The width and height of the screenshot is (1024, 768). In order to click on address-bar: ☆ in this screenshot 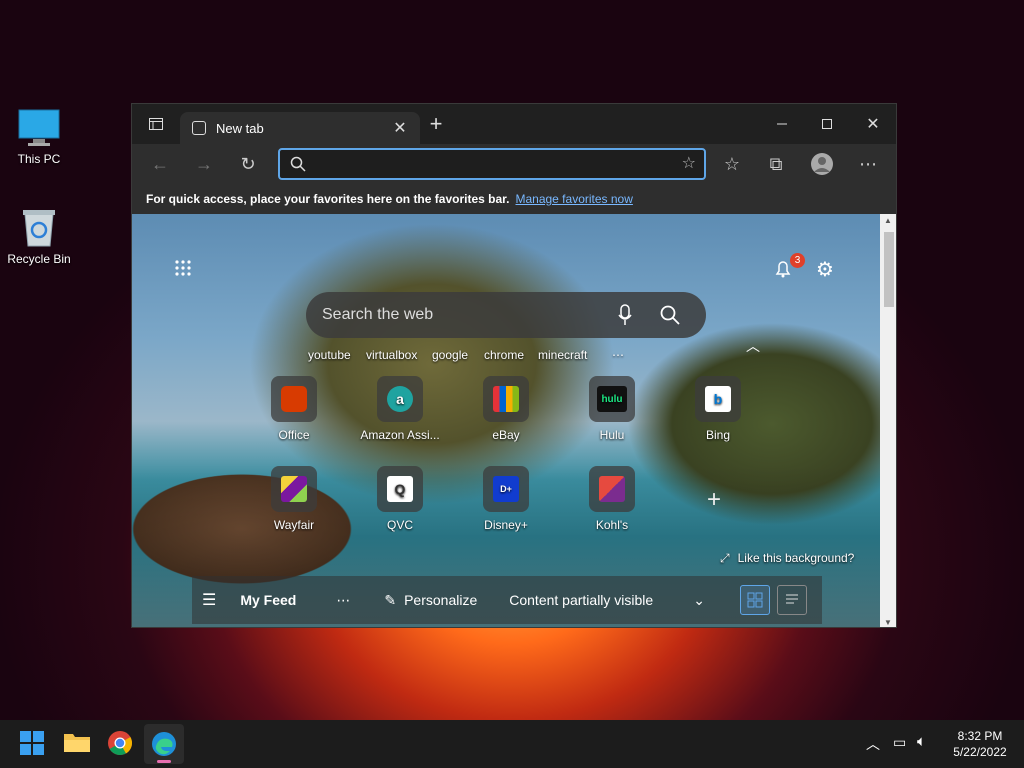, I will do `click(492, 164)`.